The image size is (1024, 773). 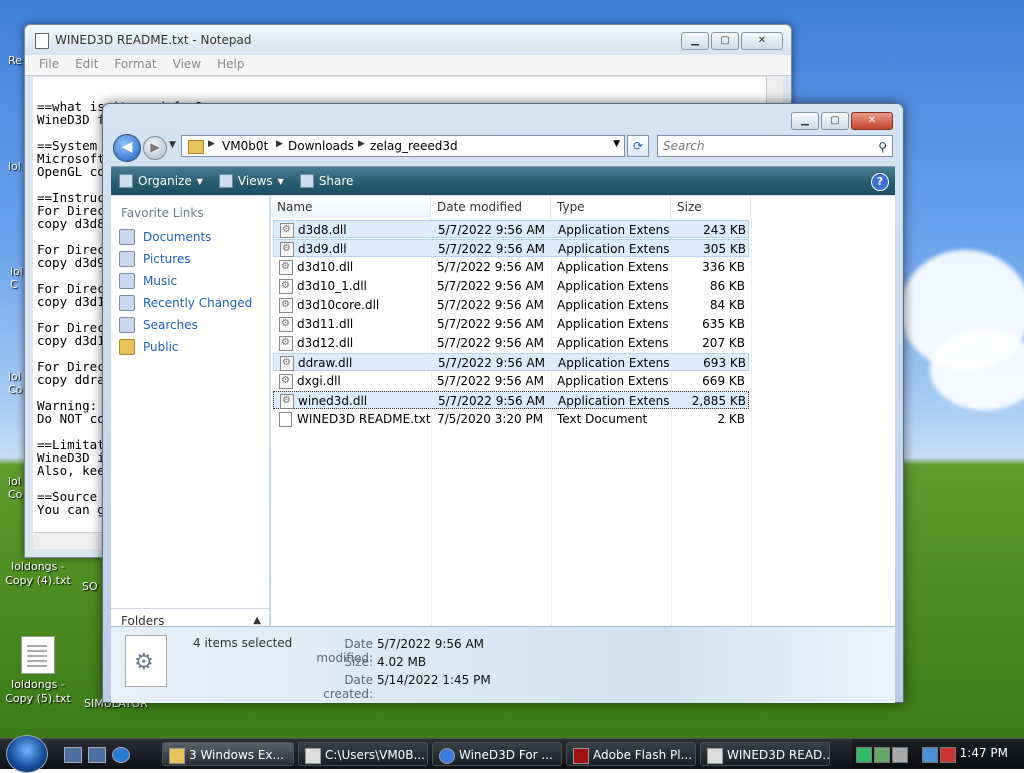 I want to click on desktop-icon-label: loldongs - Copy (5).txt, so click(x=38, y=691).